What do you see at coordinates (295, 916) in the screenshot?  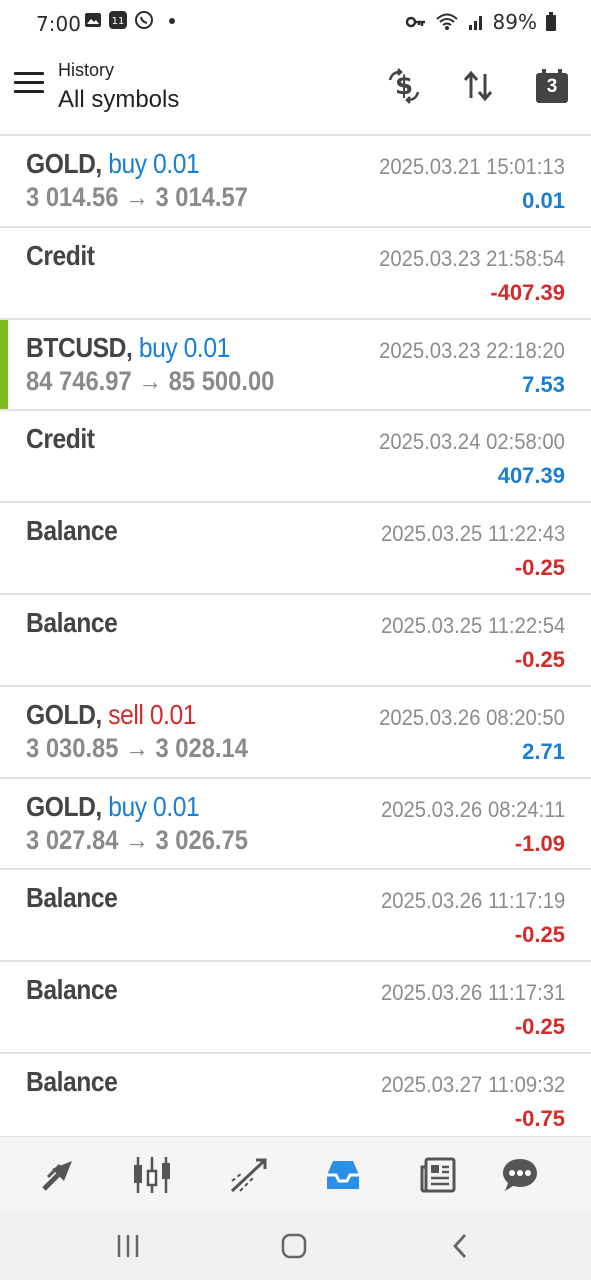 I see `history-row: Balance 2025.03.26 11:17:19 -0.25` at bounding box center [295, 916].